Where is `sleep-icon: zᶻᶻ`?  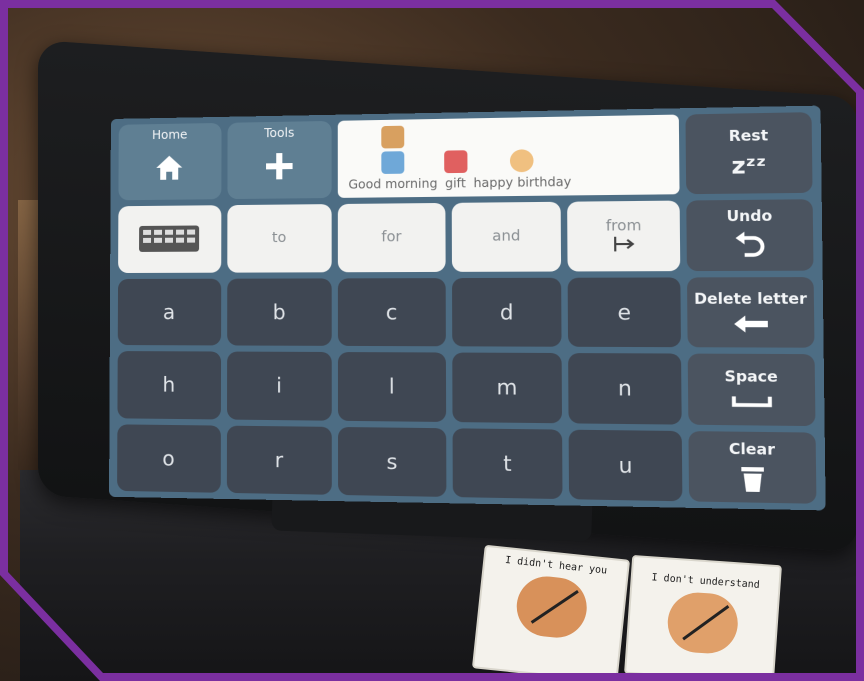
sleep-icon: zᶻᶻ is located at coordinates (749, 166).